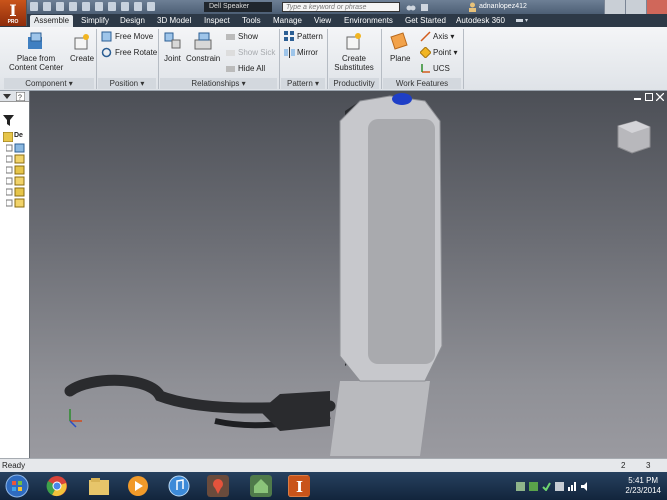 The image size is (667, 500). I want to click on file-explorer-icon, so click(99, 486).